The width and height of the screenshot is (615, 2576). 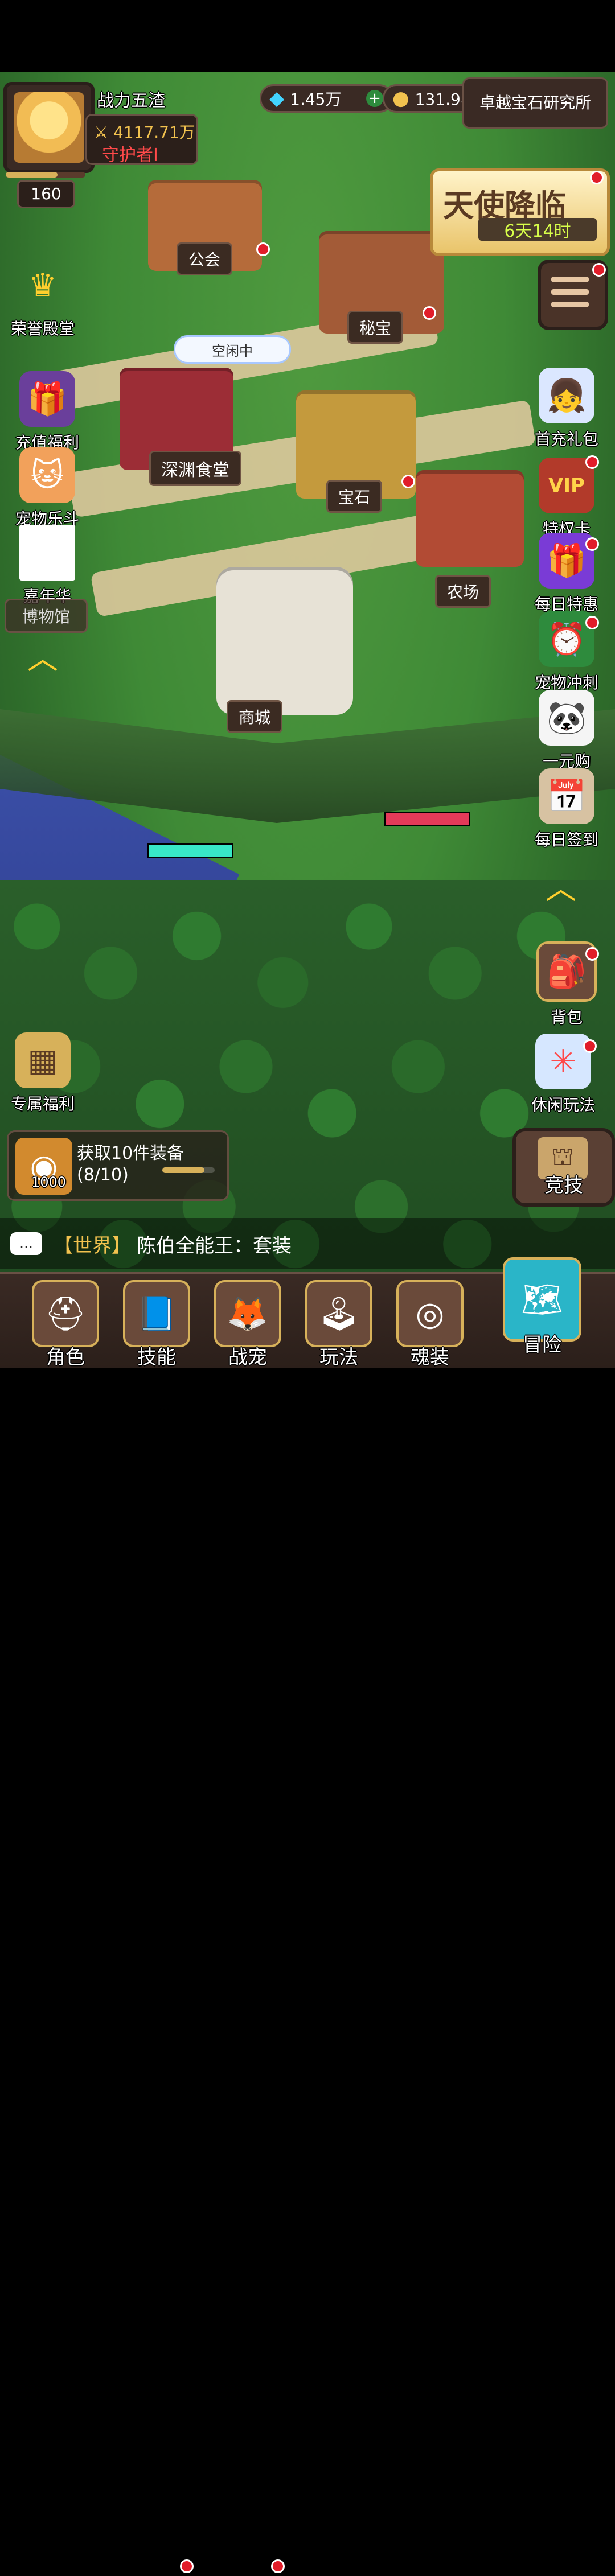 I want to click on pet-battle-button: 🐱 宠物乐斗, so click(x=47, y=488).